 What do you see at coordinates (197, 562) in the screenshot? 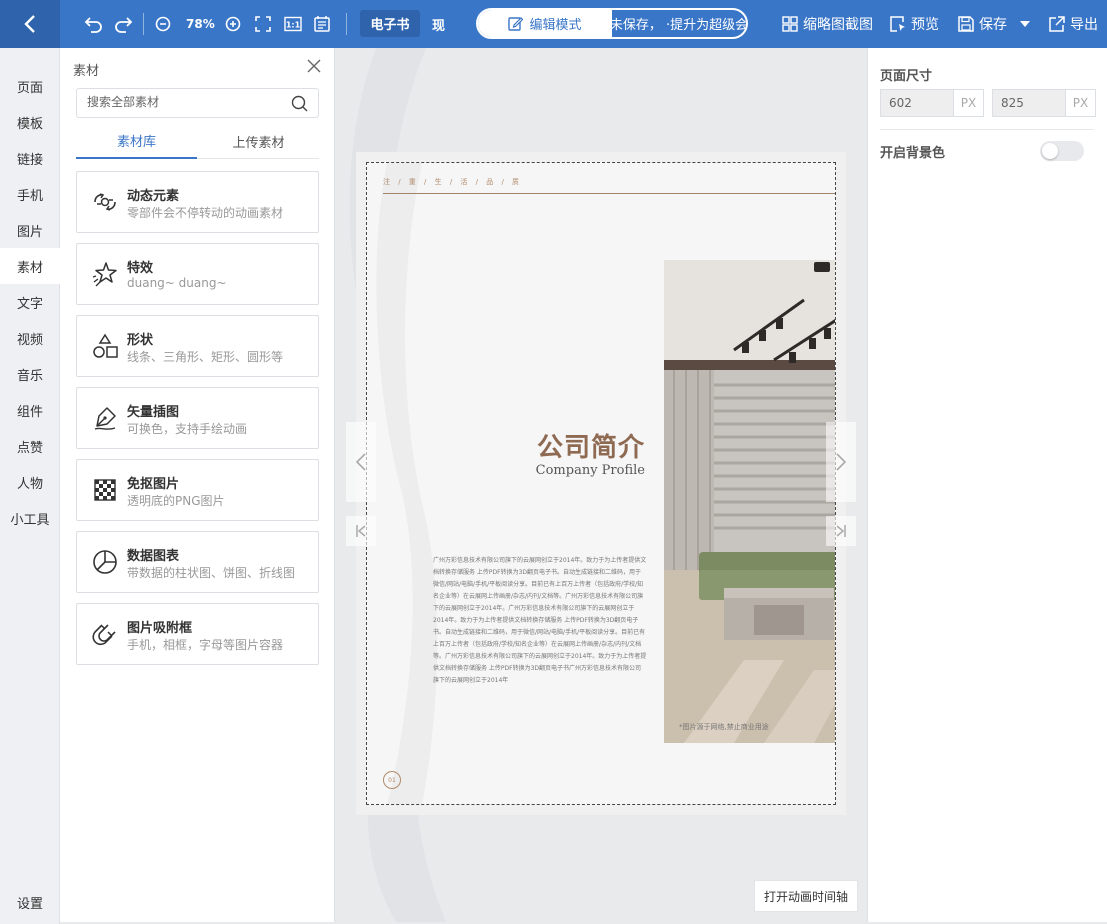
I see `material-card-charts: 数据图表 带数据的柱状图、饼图、折线图` at bounding box center [197, 562].